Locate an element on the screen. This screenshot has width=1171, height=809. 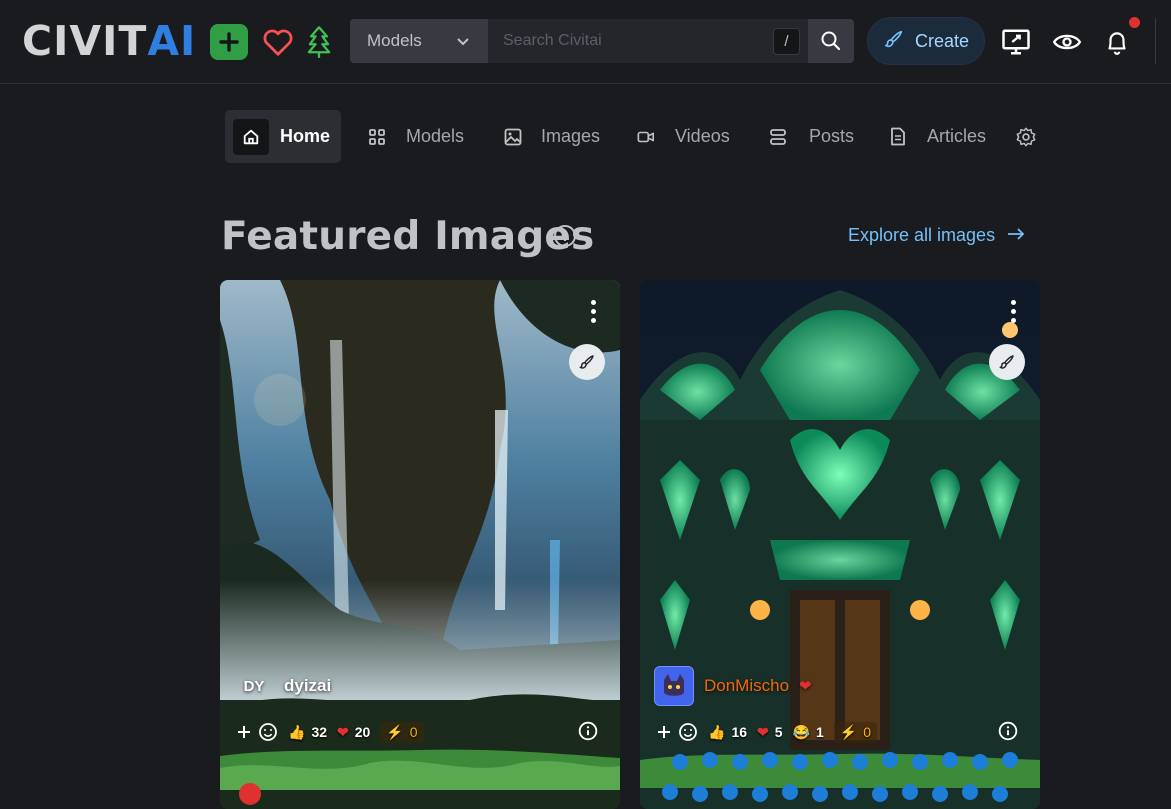
like-count: 32 is located at coordinates (319, 732).